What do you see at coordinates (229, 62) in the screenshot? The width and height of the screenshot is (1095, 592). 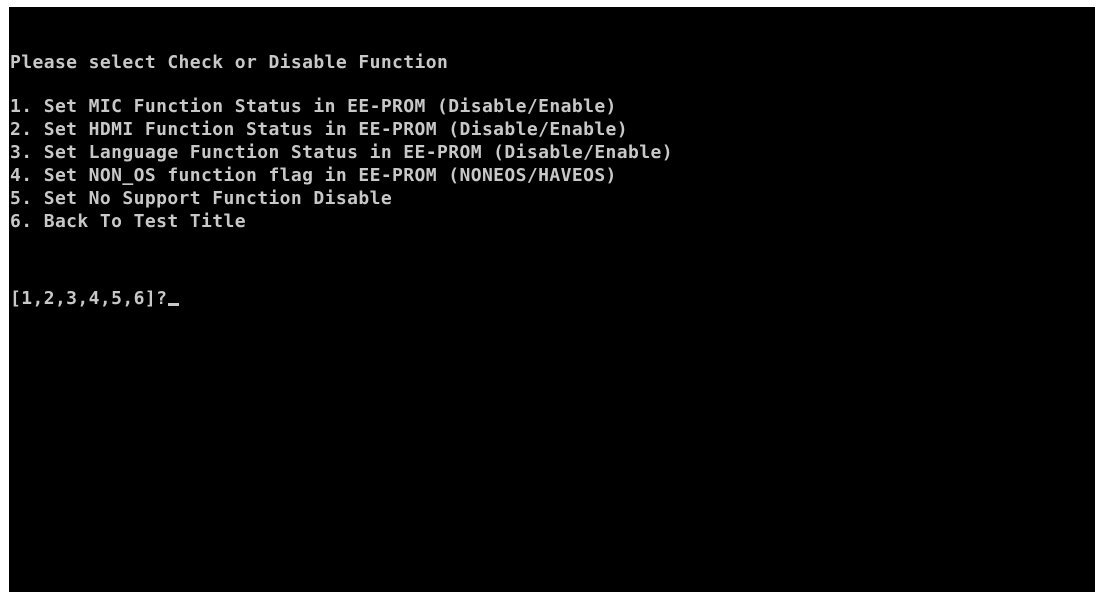 I see `console-heading: Please select Check or Disable Function` at bounding box center [229, 62].